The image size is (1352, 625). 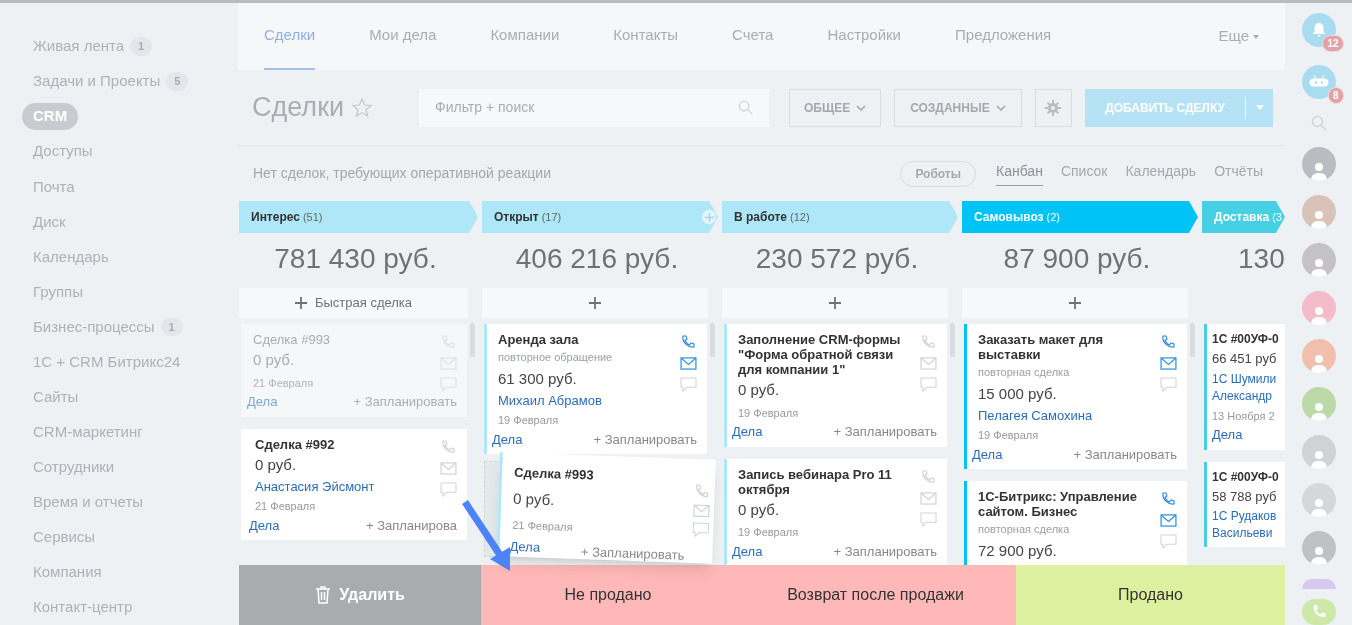 What do you see at coordinates (958, 107) in the screenshot?
I see `filter-button: СОЗДАННЫЕ` at bounding box center [958, 107].